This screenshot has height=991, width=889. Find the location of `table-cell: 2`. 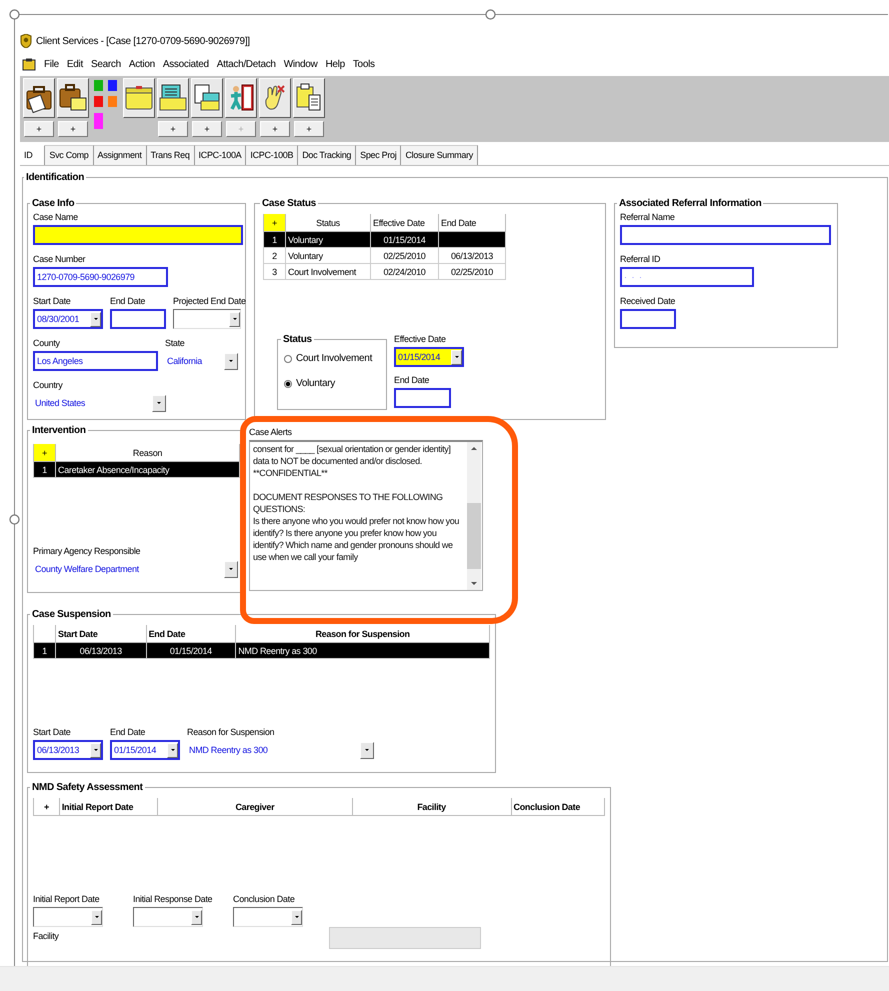

table-cell: 2 is located at coordinates (275, 256).